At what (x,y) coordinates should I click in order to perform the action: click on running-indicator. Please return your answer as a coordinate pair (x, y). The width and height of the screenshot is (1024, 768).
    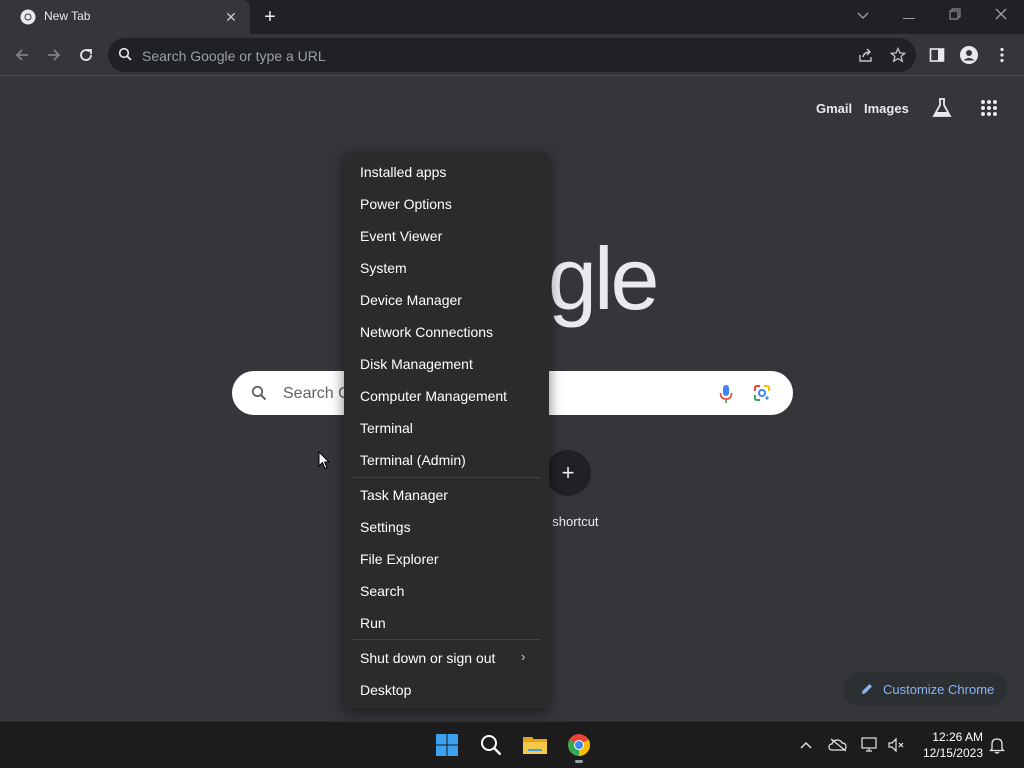
    Looking at the image, I should click on (579, 761).